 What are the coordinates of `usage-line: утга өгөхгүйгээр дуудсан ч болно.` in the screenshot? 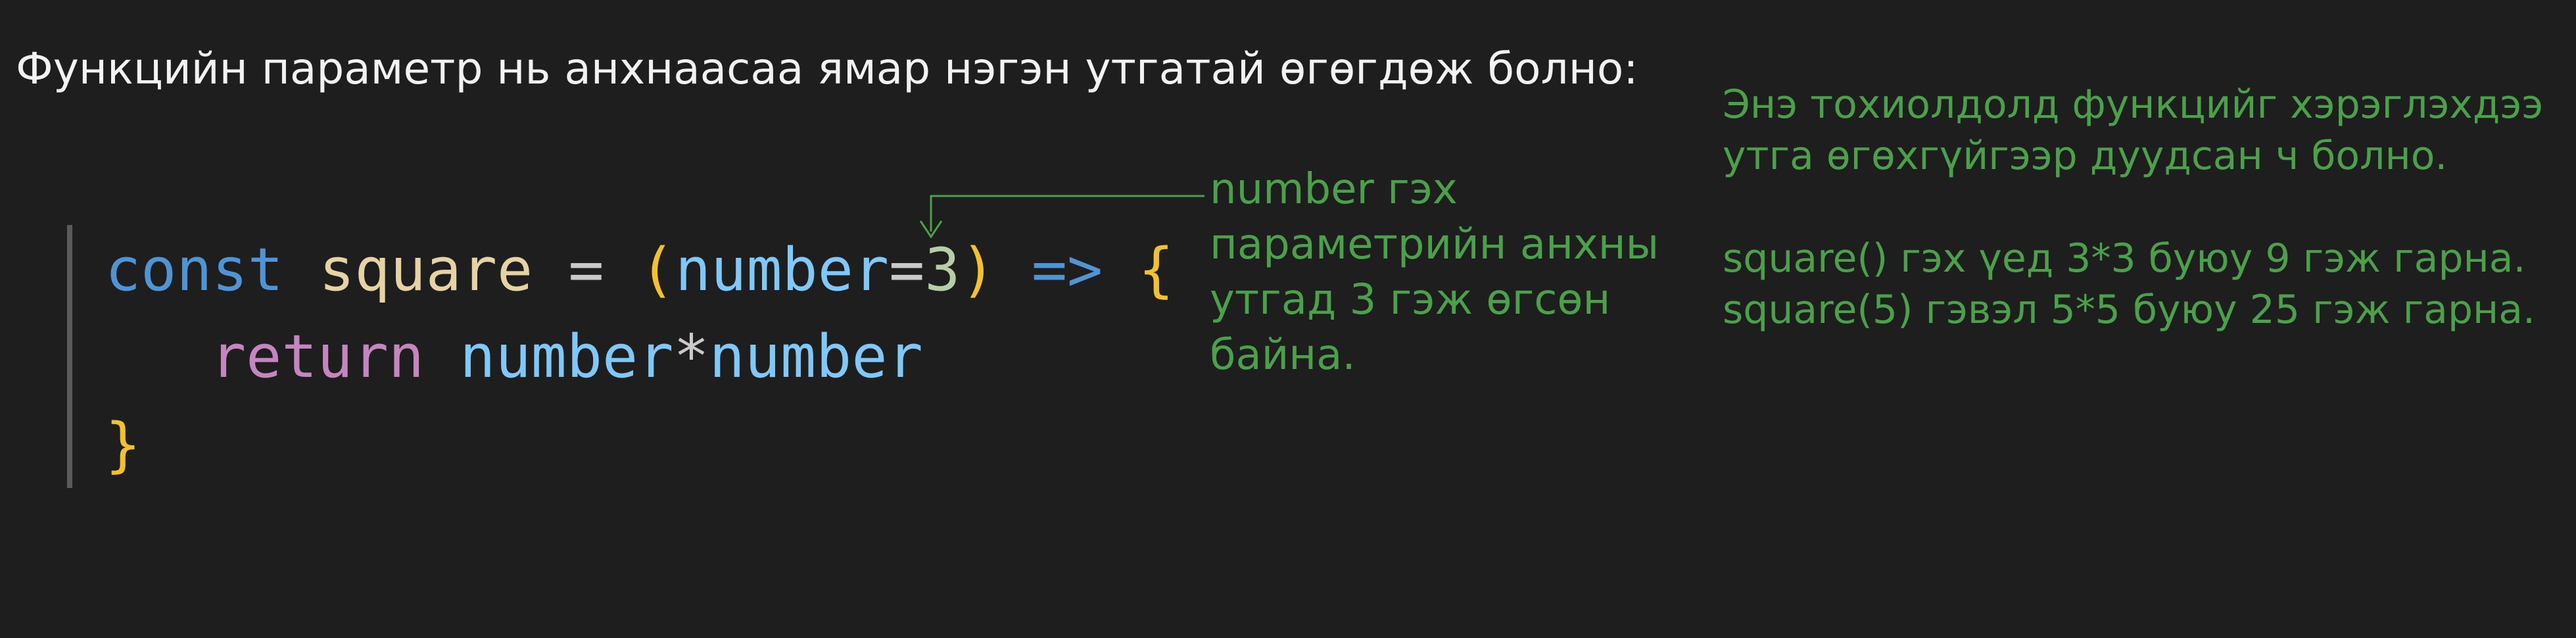 It's located at (2085, 156).